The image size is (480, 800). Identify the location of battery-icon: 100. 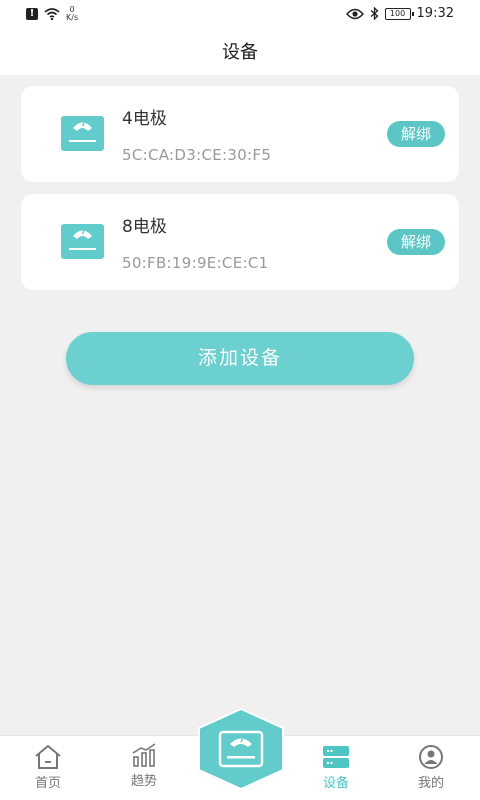
(399, 13).